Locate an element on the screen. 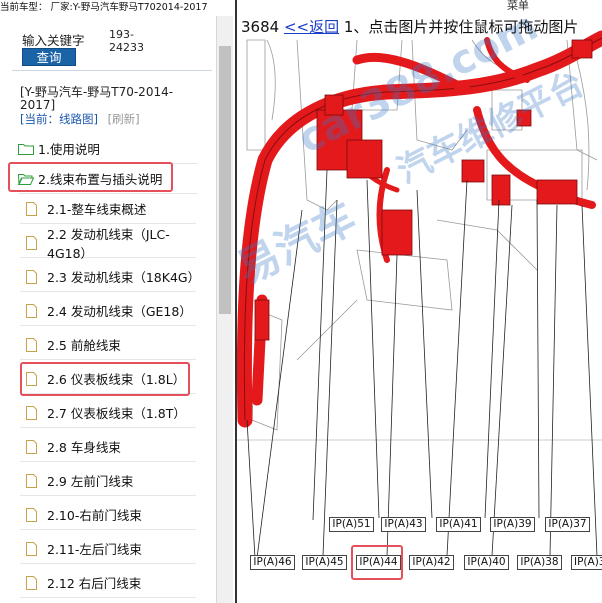 The height and width of the screenshot is (603, 602). refresh-link: [刷新] is located at coordinates (124, 119).